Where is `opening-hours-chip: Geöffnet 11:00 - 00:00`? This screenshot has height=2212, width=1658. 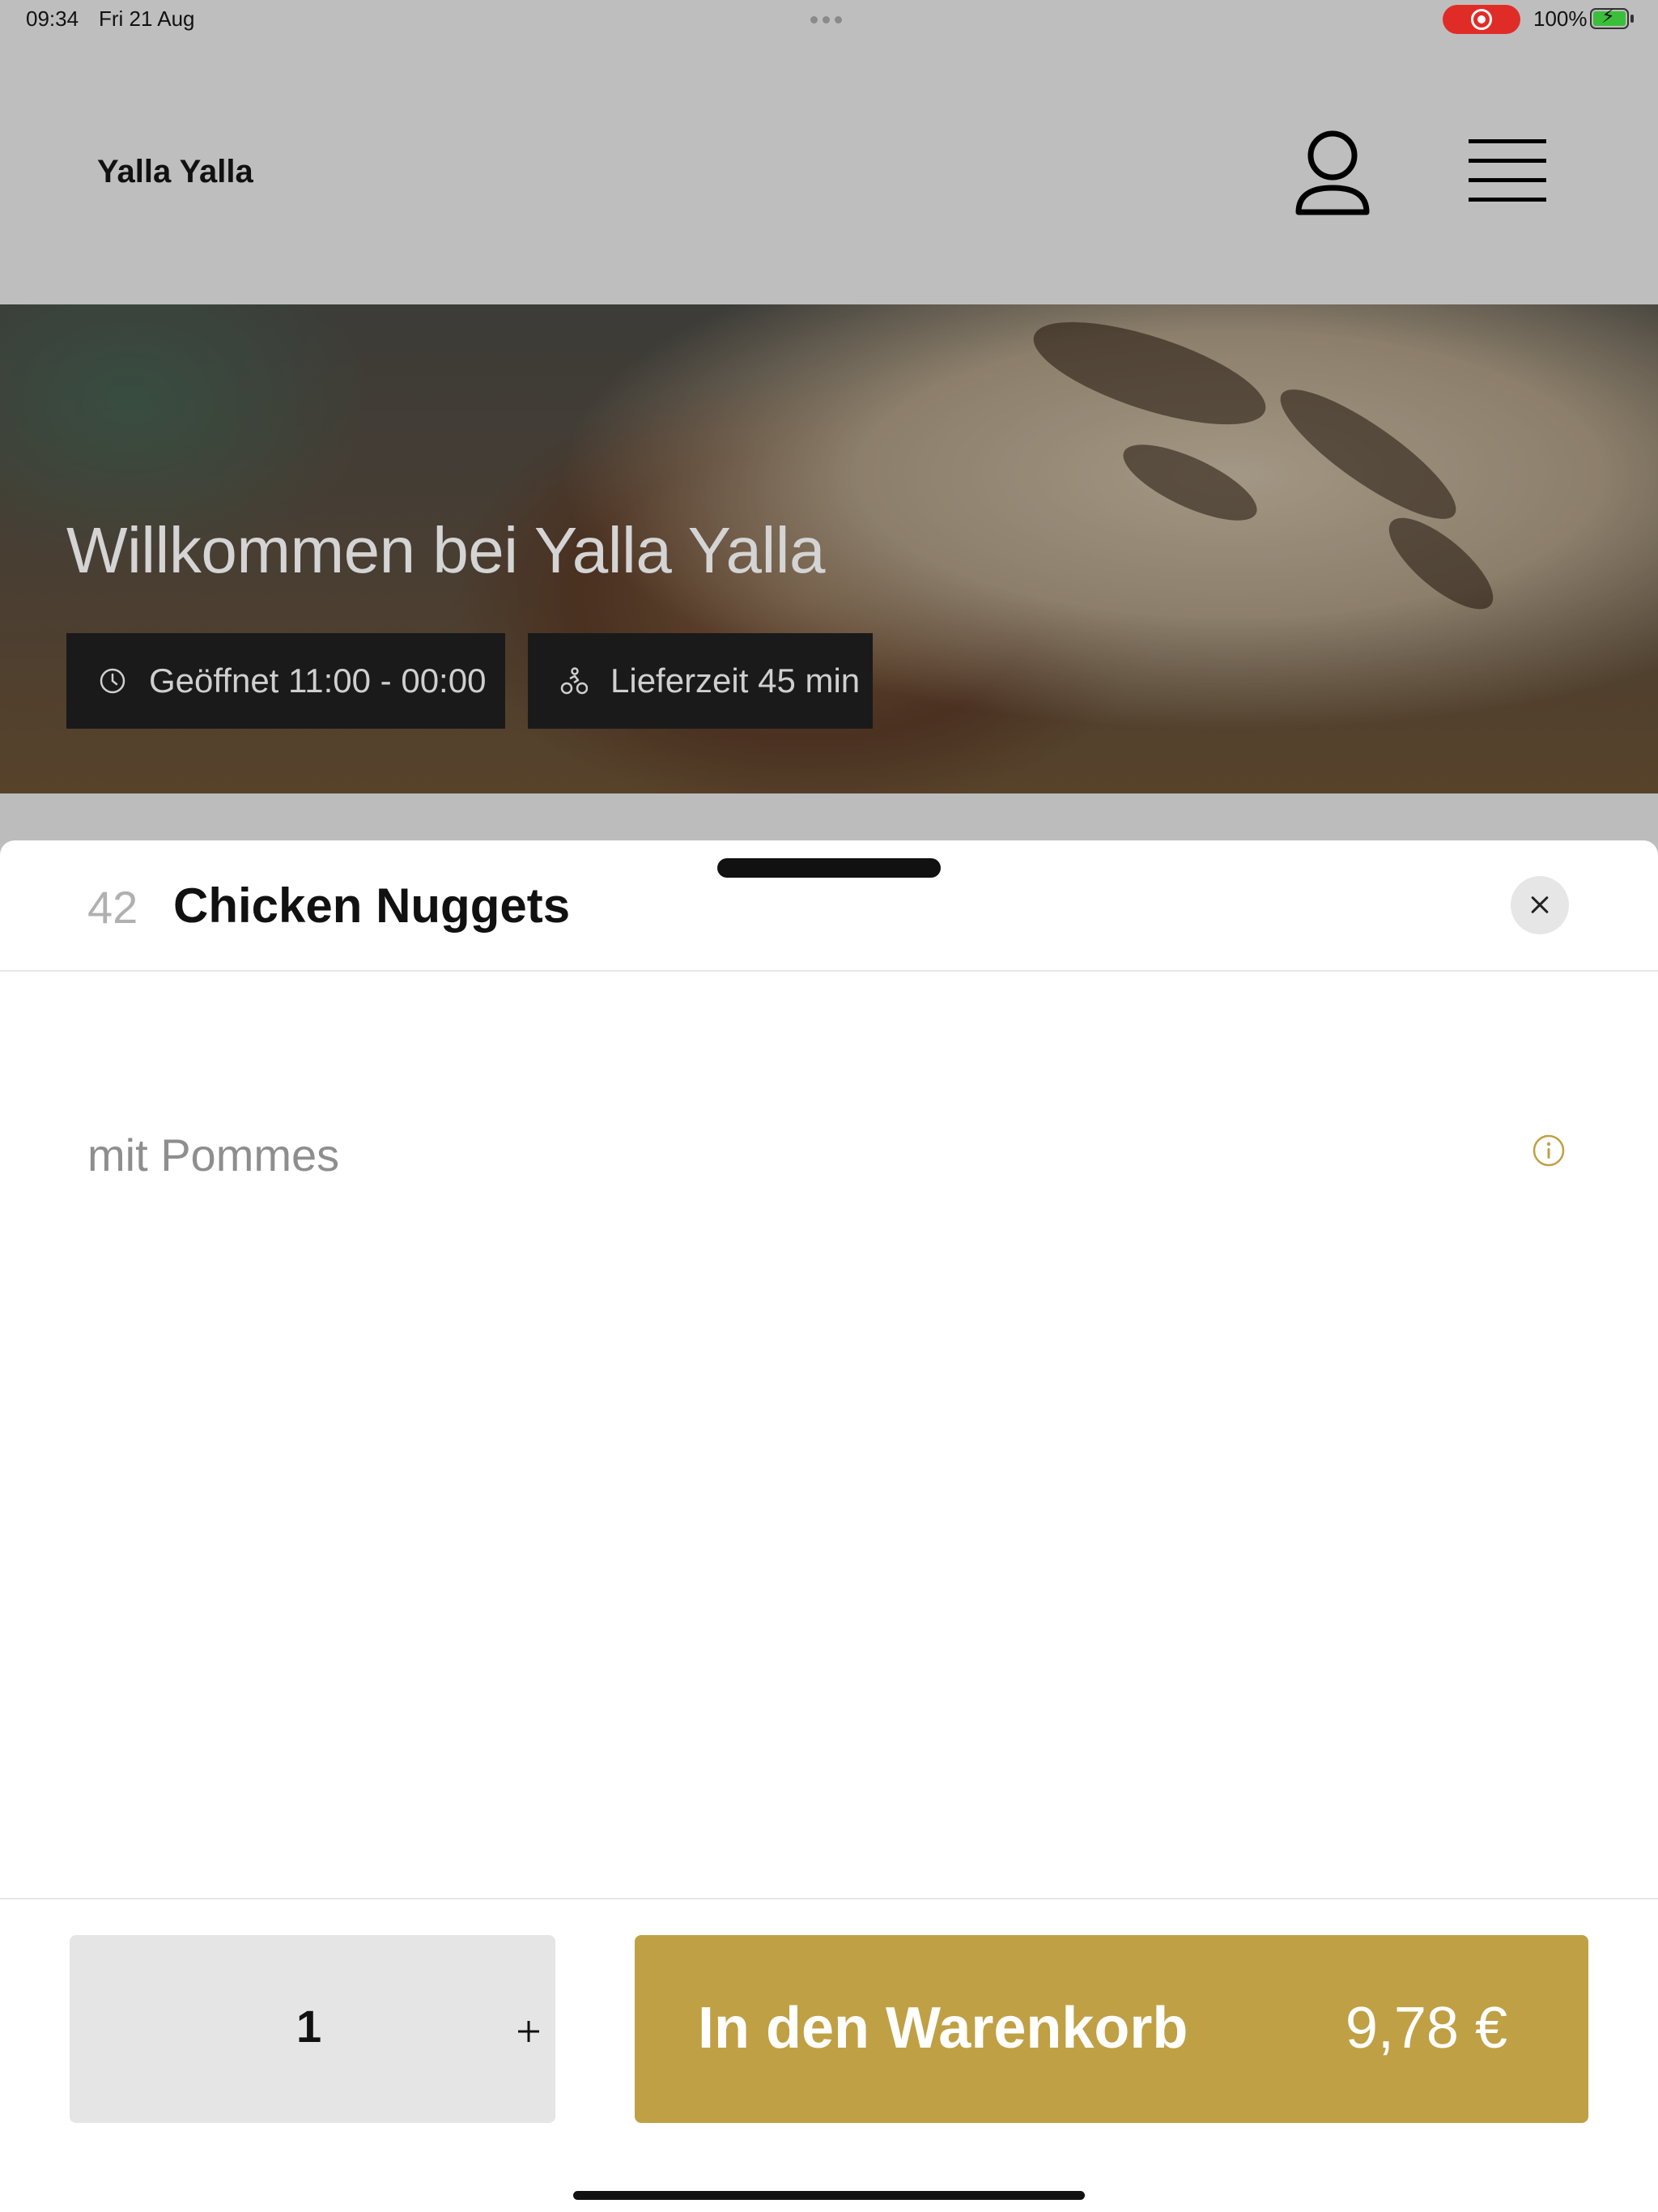 opening-hours-chip: Geöffnet 11:00 - 00:00 is located at coordinates (285, 681).